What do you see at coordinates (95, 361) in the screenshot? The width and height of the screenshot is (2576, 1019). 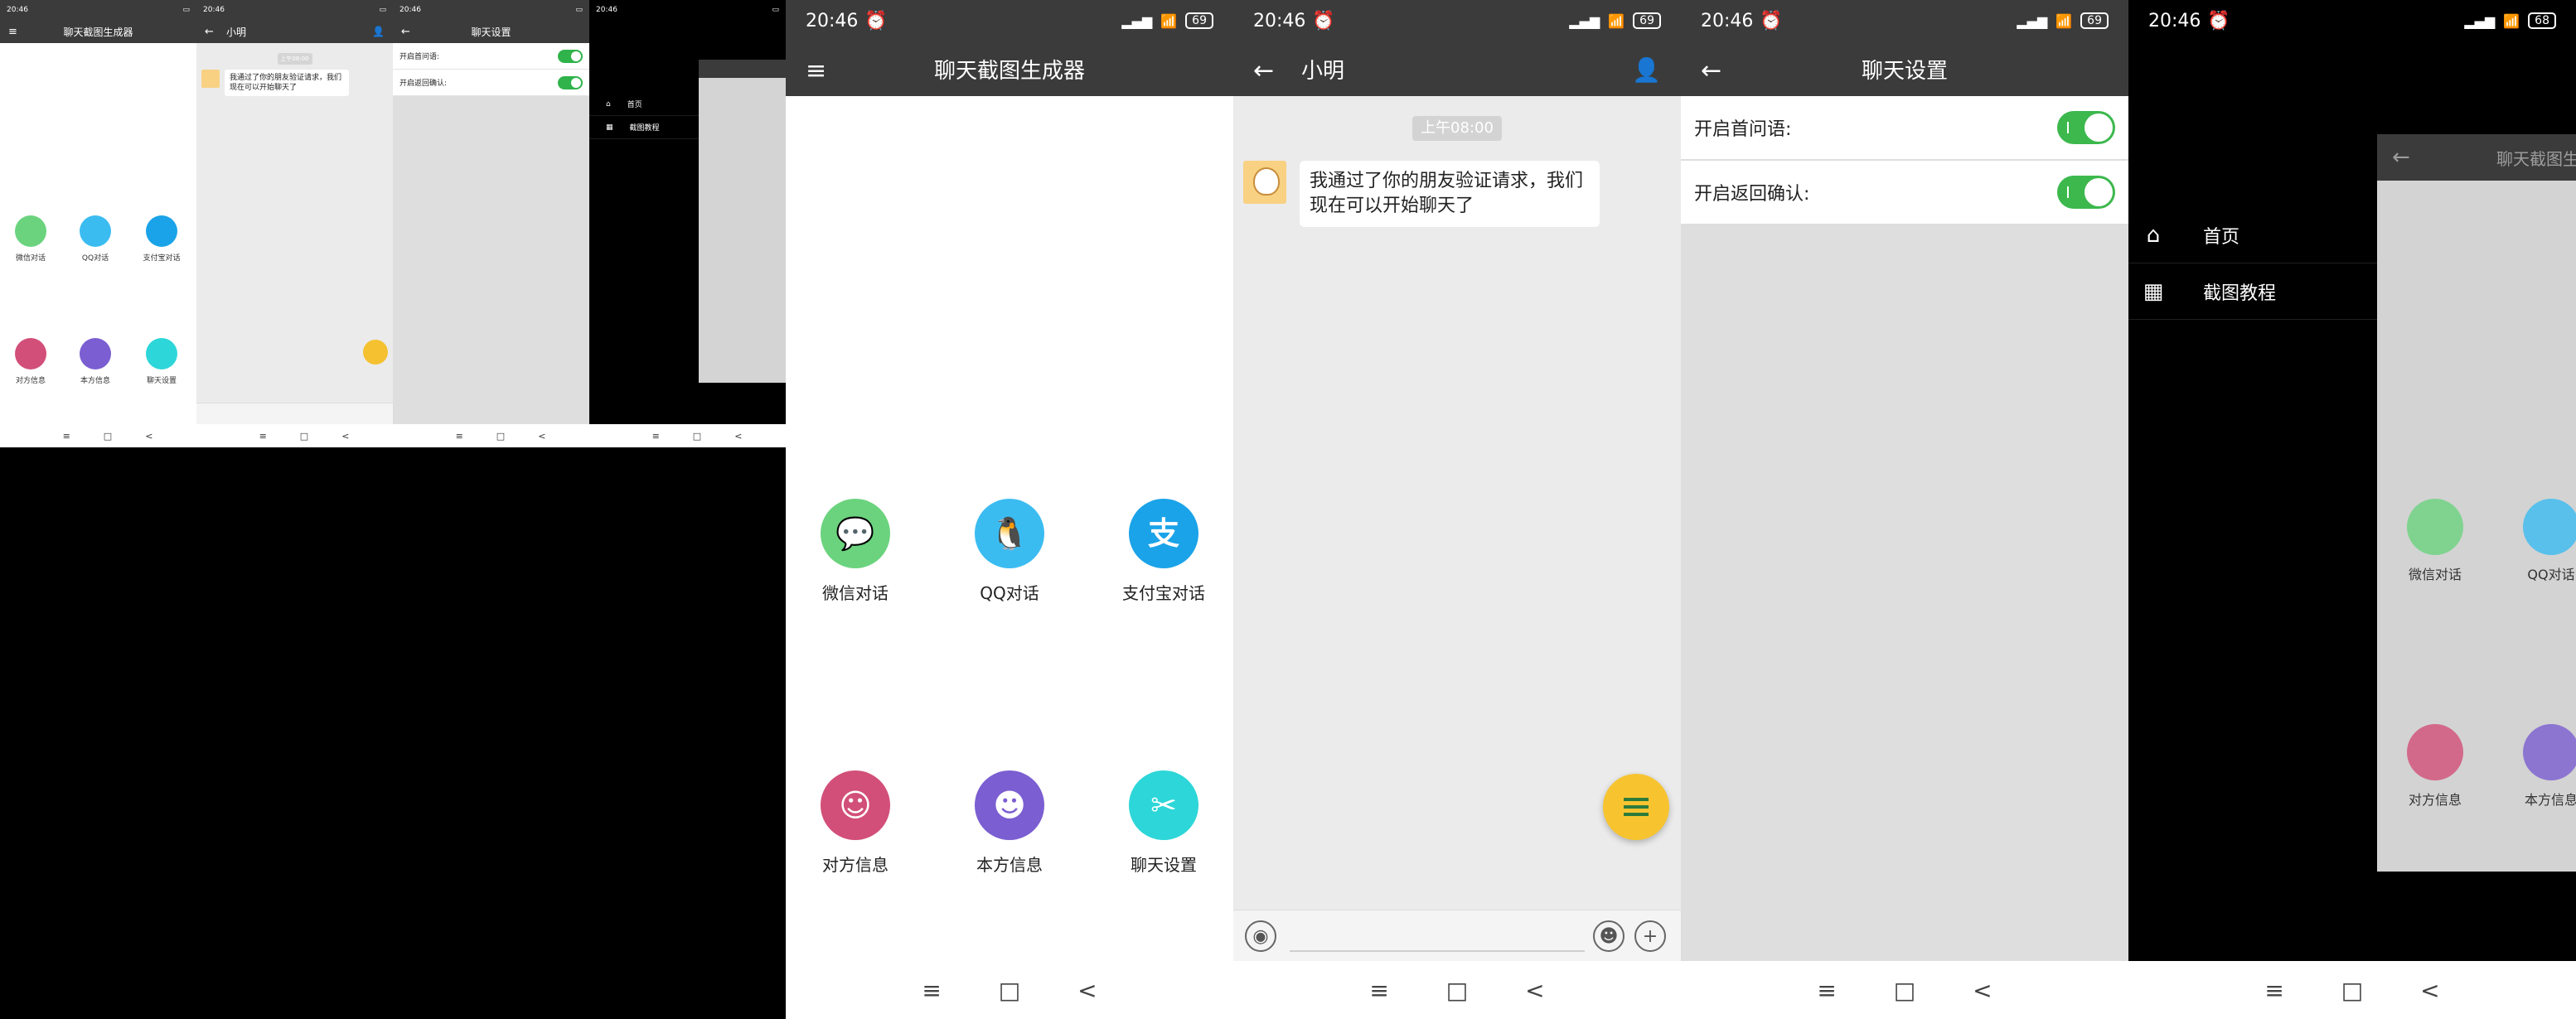 I see `thumb-item-self-info: 本方信息` at bounding box center [95, 361].